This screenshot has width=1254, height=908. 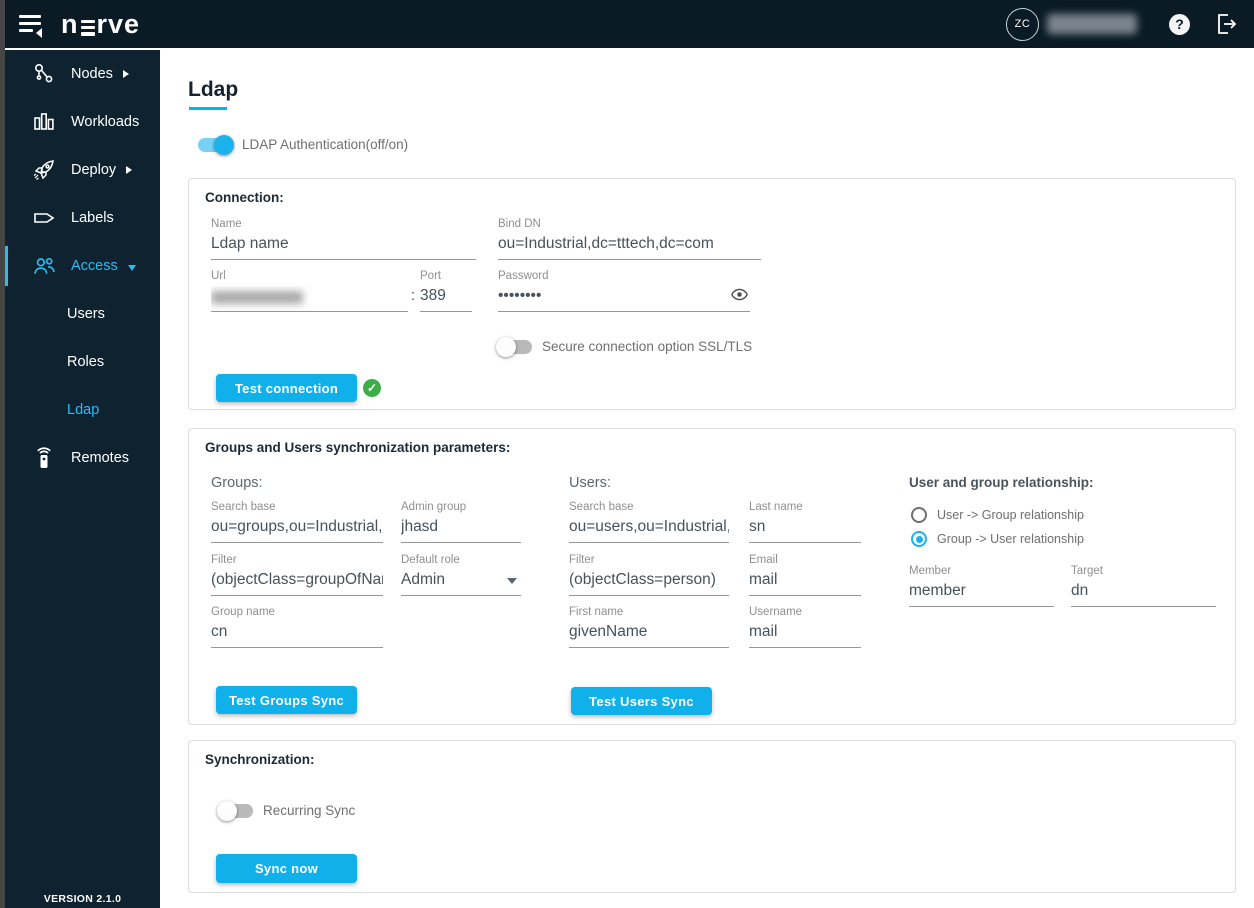 I want to click on field-label: First name, so click(x=596, y=612).